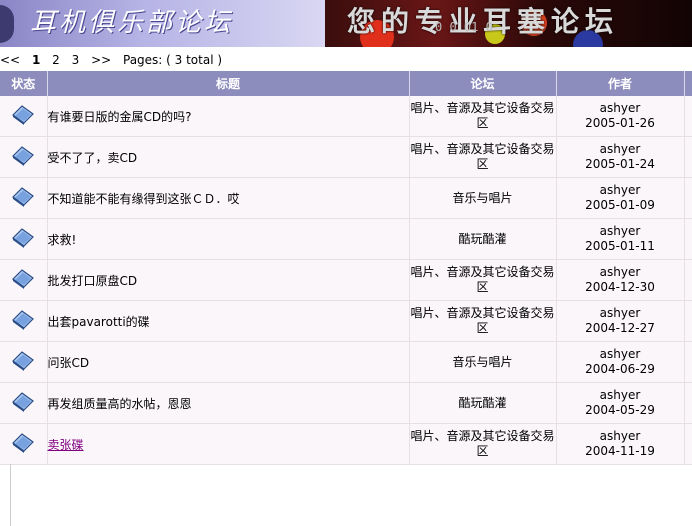 This screenshot has height=526, width=692. I want to click on topic-title-link: 再发组质量高的水帖，恩恩, so click(120, 404).